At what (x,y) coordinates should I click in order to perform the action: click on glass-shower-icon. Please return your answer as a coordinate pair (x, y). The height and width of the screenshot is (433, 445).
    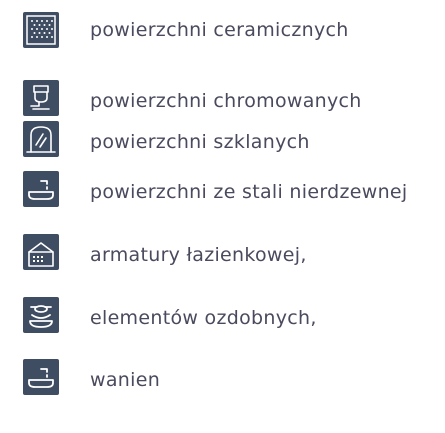
    Looking at the image, I should click on (41, 139).